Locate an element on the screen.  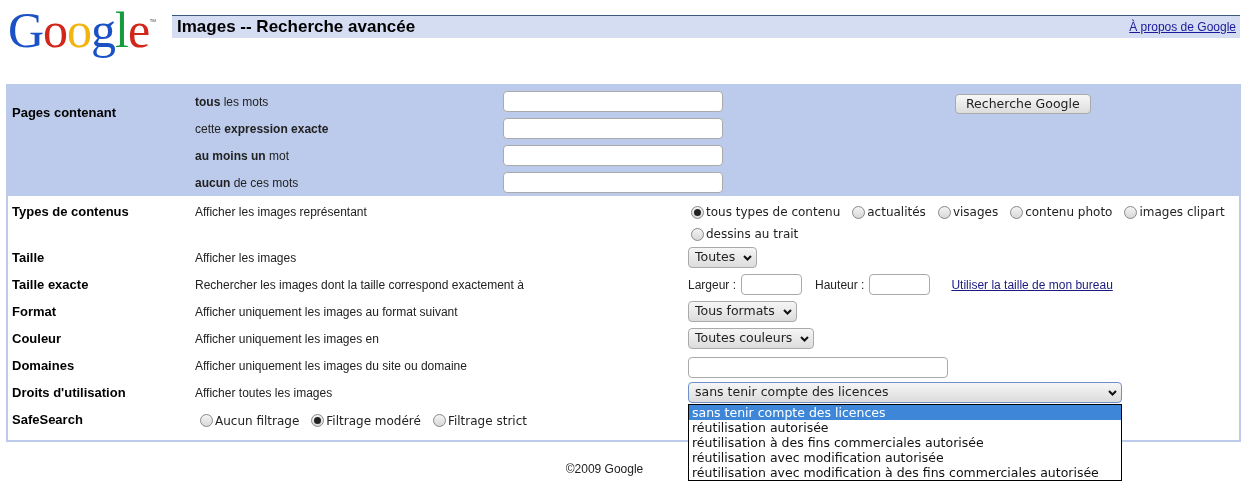
row-label: Droits d'utilisation is located at coordinates (69, 393).